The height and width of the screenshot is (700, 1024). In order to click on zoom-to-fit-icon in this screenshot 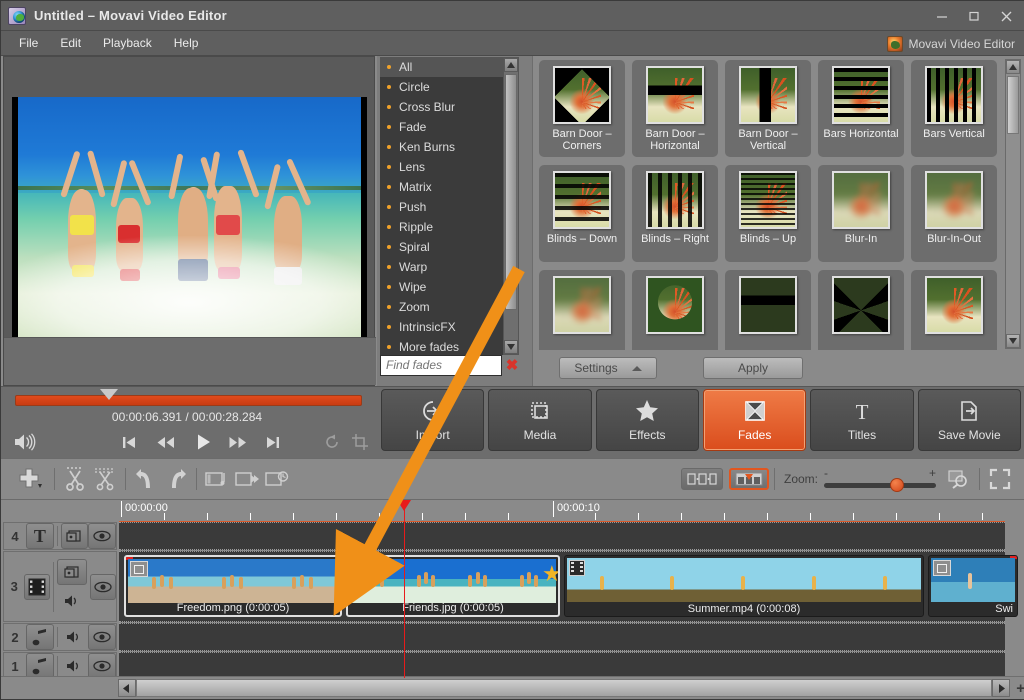, I will do `click(959, 479)`.